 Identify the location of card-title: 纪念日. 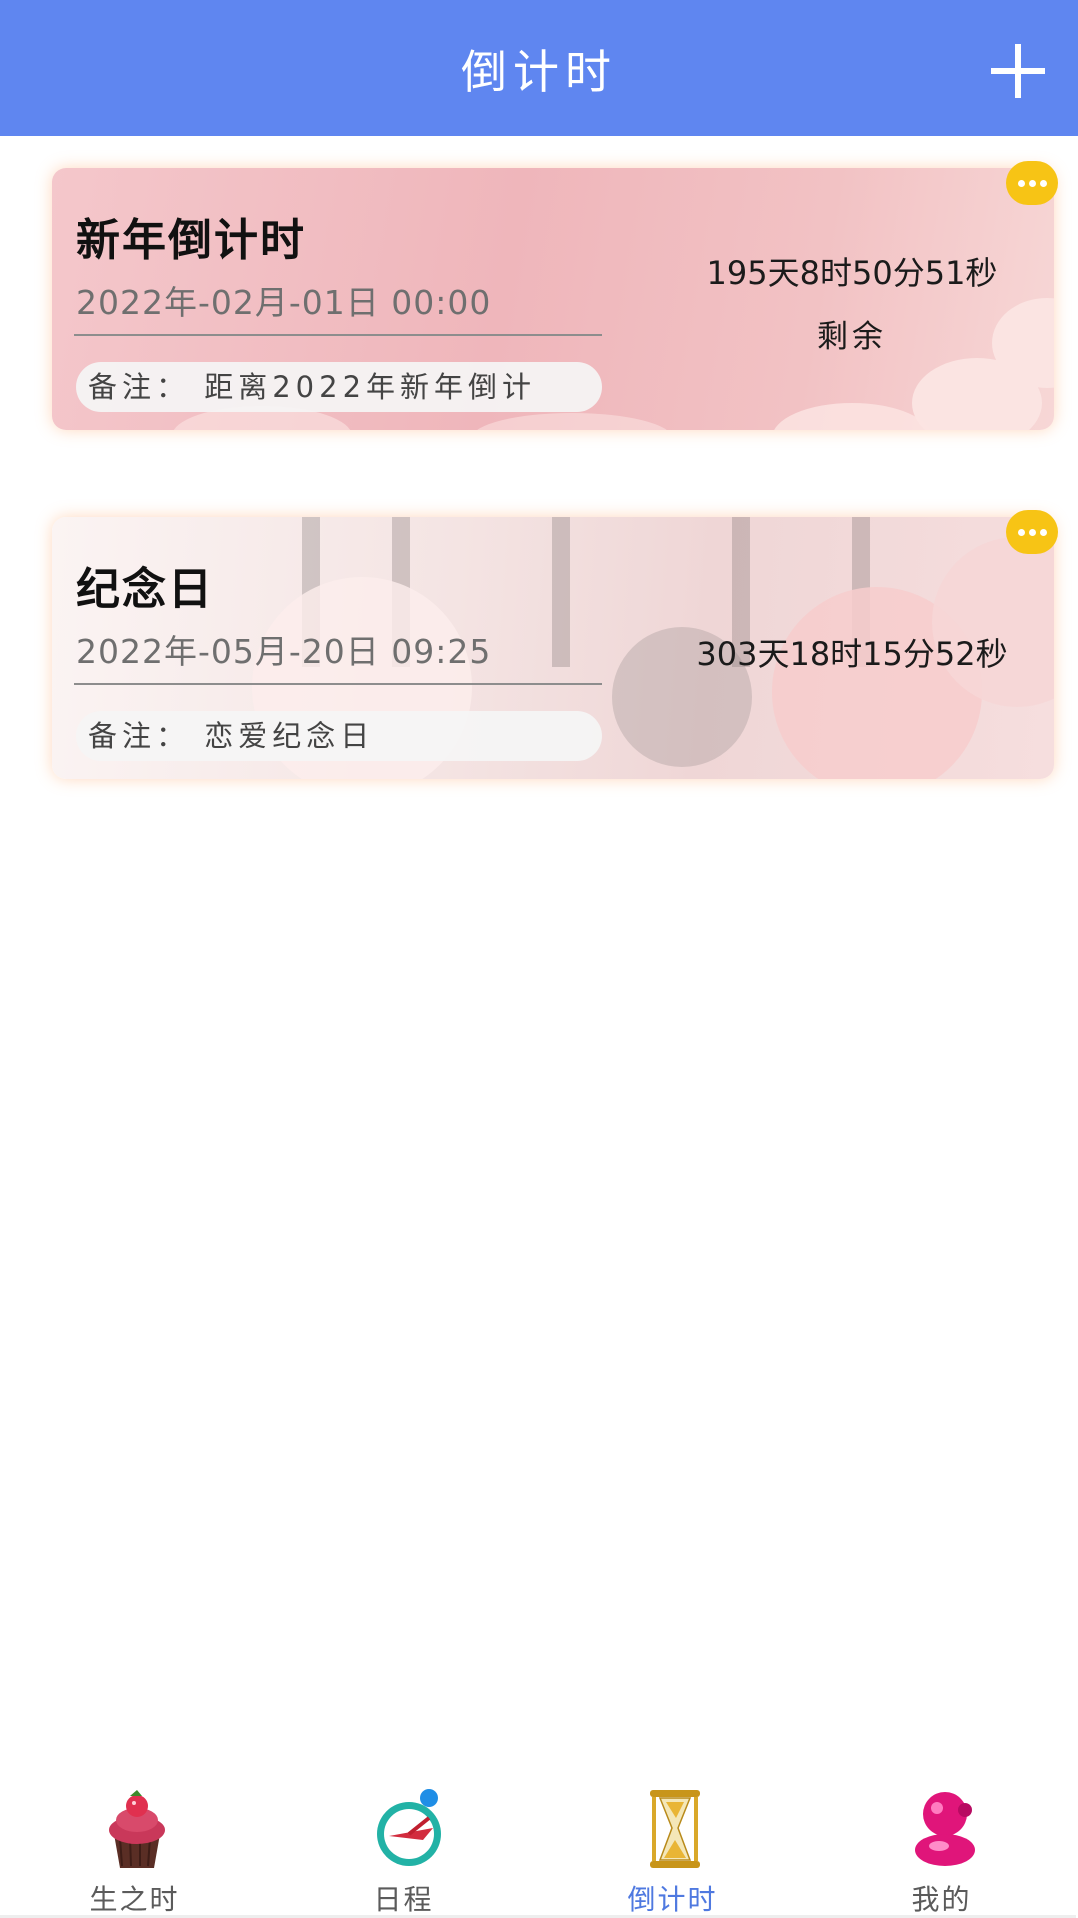
(145, 589).